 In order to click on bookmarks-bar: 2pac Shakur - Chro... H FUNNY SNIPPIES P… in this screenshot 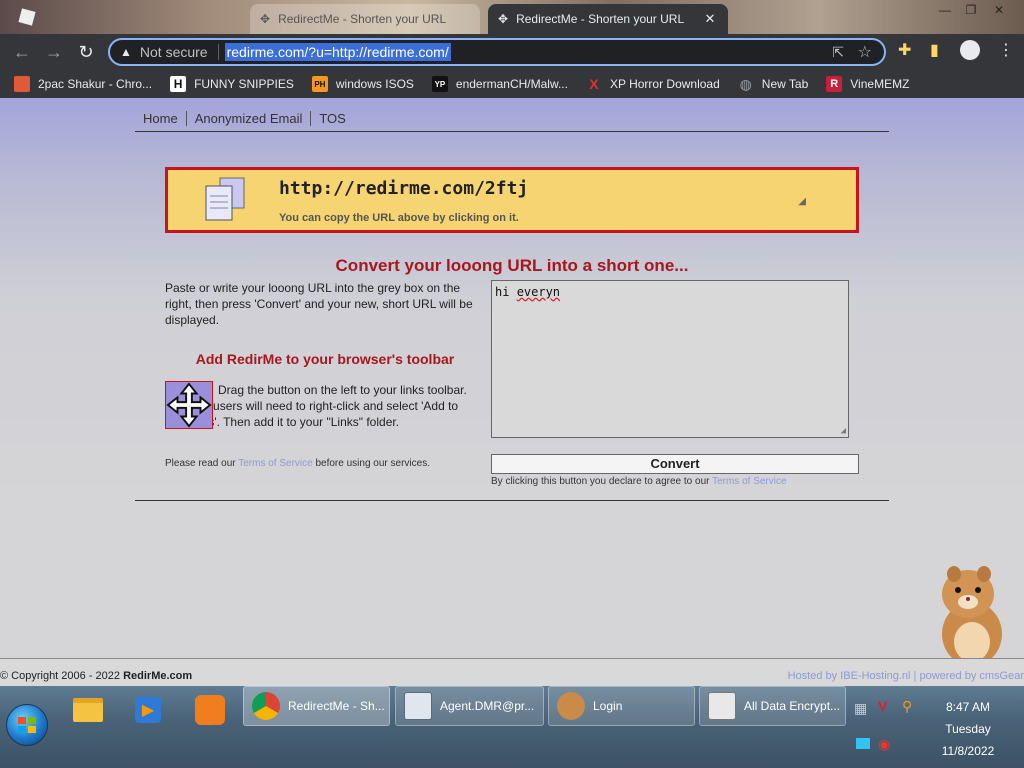, I will do `click(512, 84)`.